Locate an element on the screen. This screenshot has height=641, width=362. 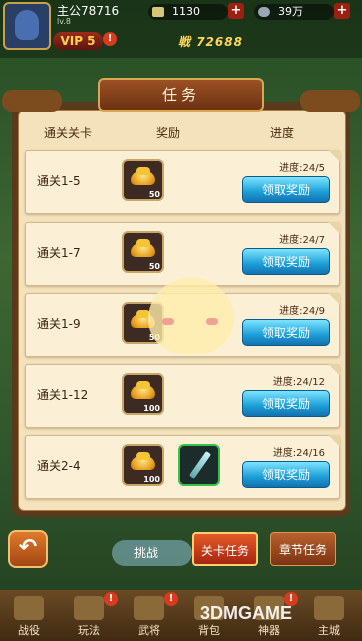
task-progress: 进度:24/5 is located at coordinates (302, 168).